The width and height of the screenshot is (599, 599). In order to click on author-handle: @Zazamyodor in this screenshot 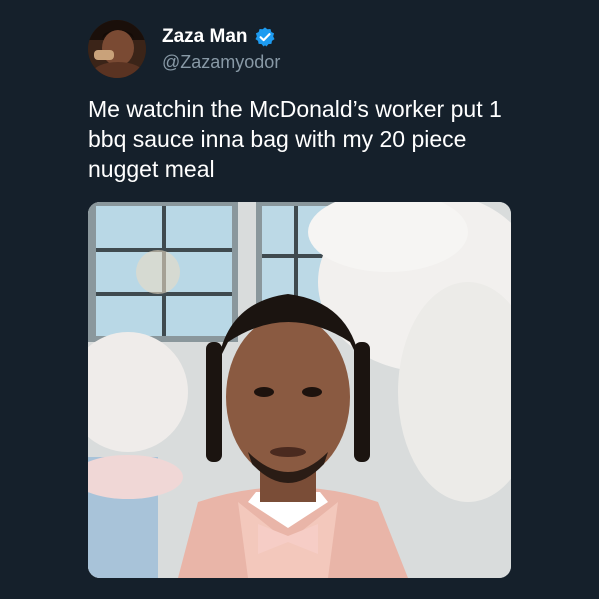, I will do `click(221, 62)`.